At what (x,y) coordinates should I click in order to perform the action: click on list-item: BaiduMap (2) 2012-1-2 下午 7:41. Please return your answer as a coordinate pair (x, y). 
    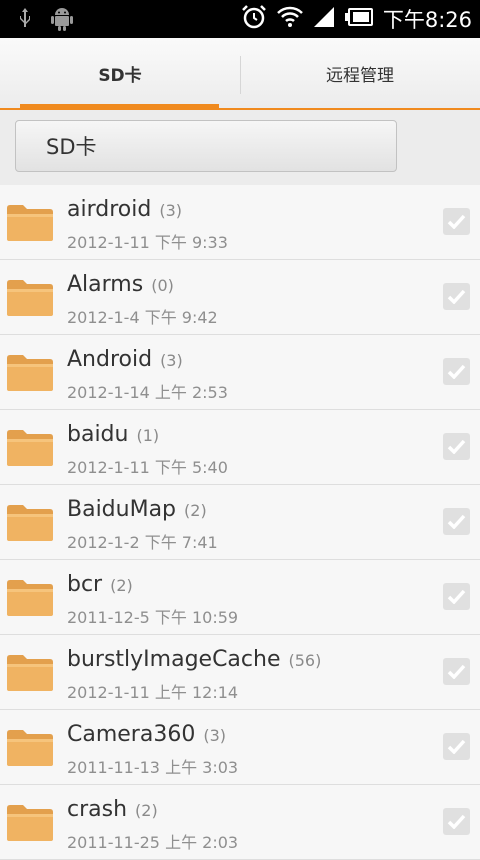
    Looking at the image, I should click on (240, 522).